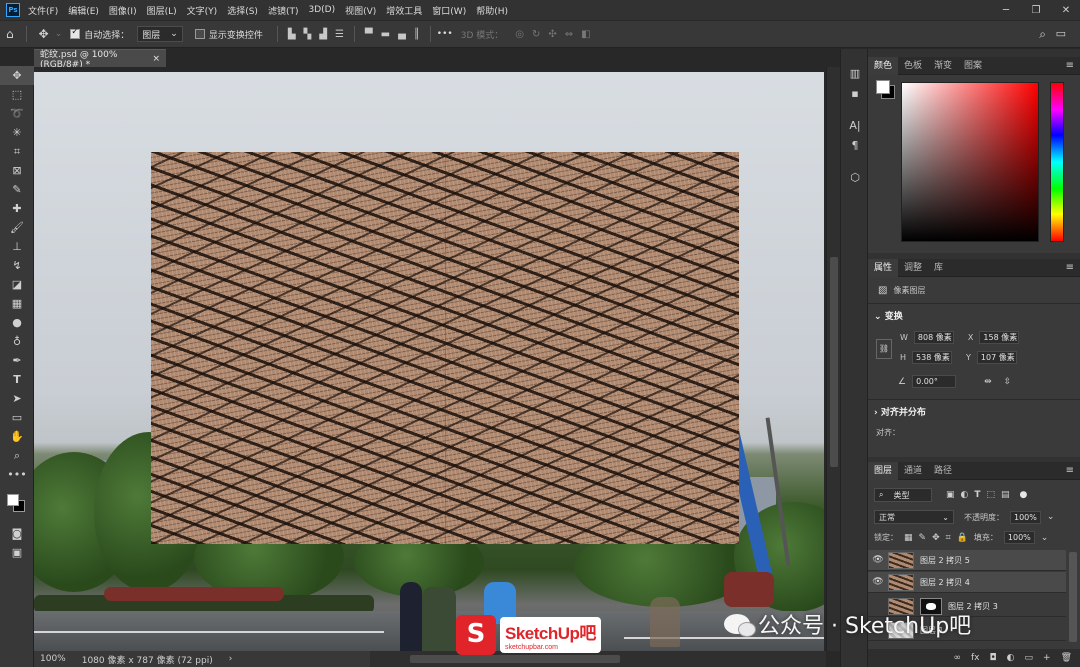 This screenshot has height=667, width=1080. Describe the element at coordinates (17, 533) in the screenshot. I see `quick-mask-icon: ◙` at that location.